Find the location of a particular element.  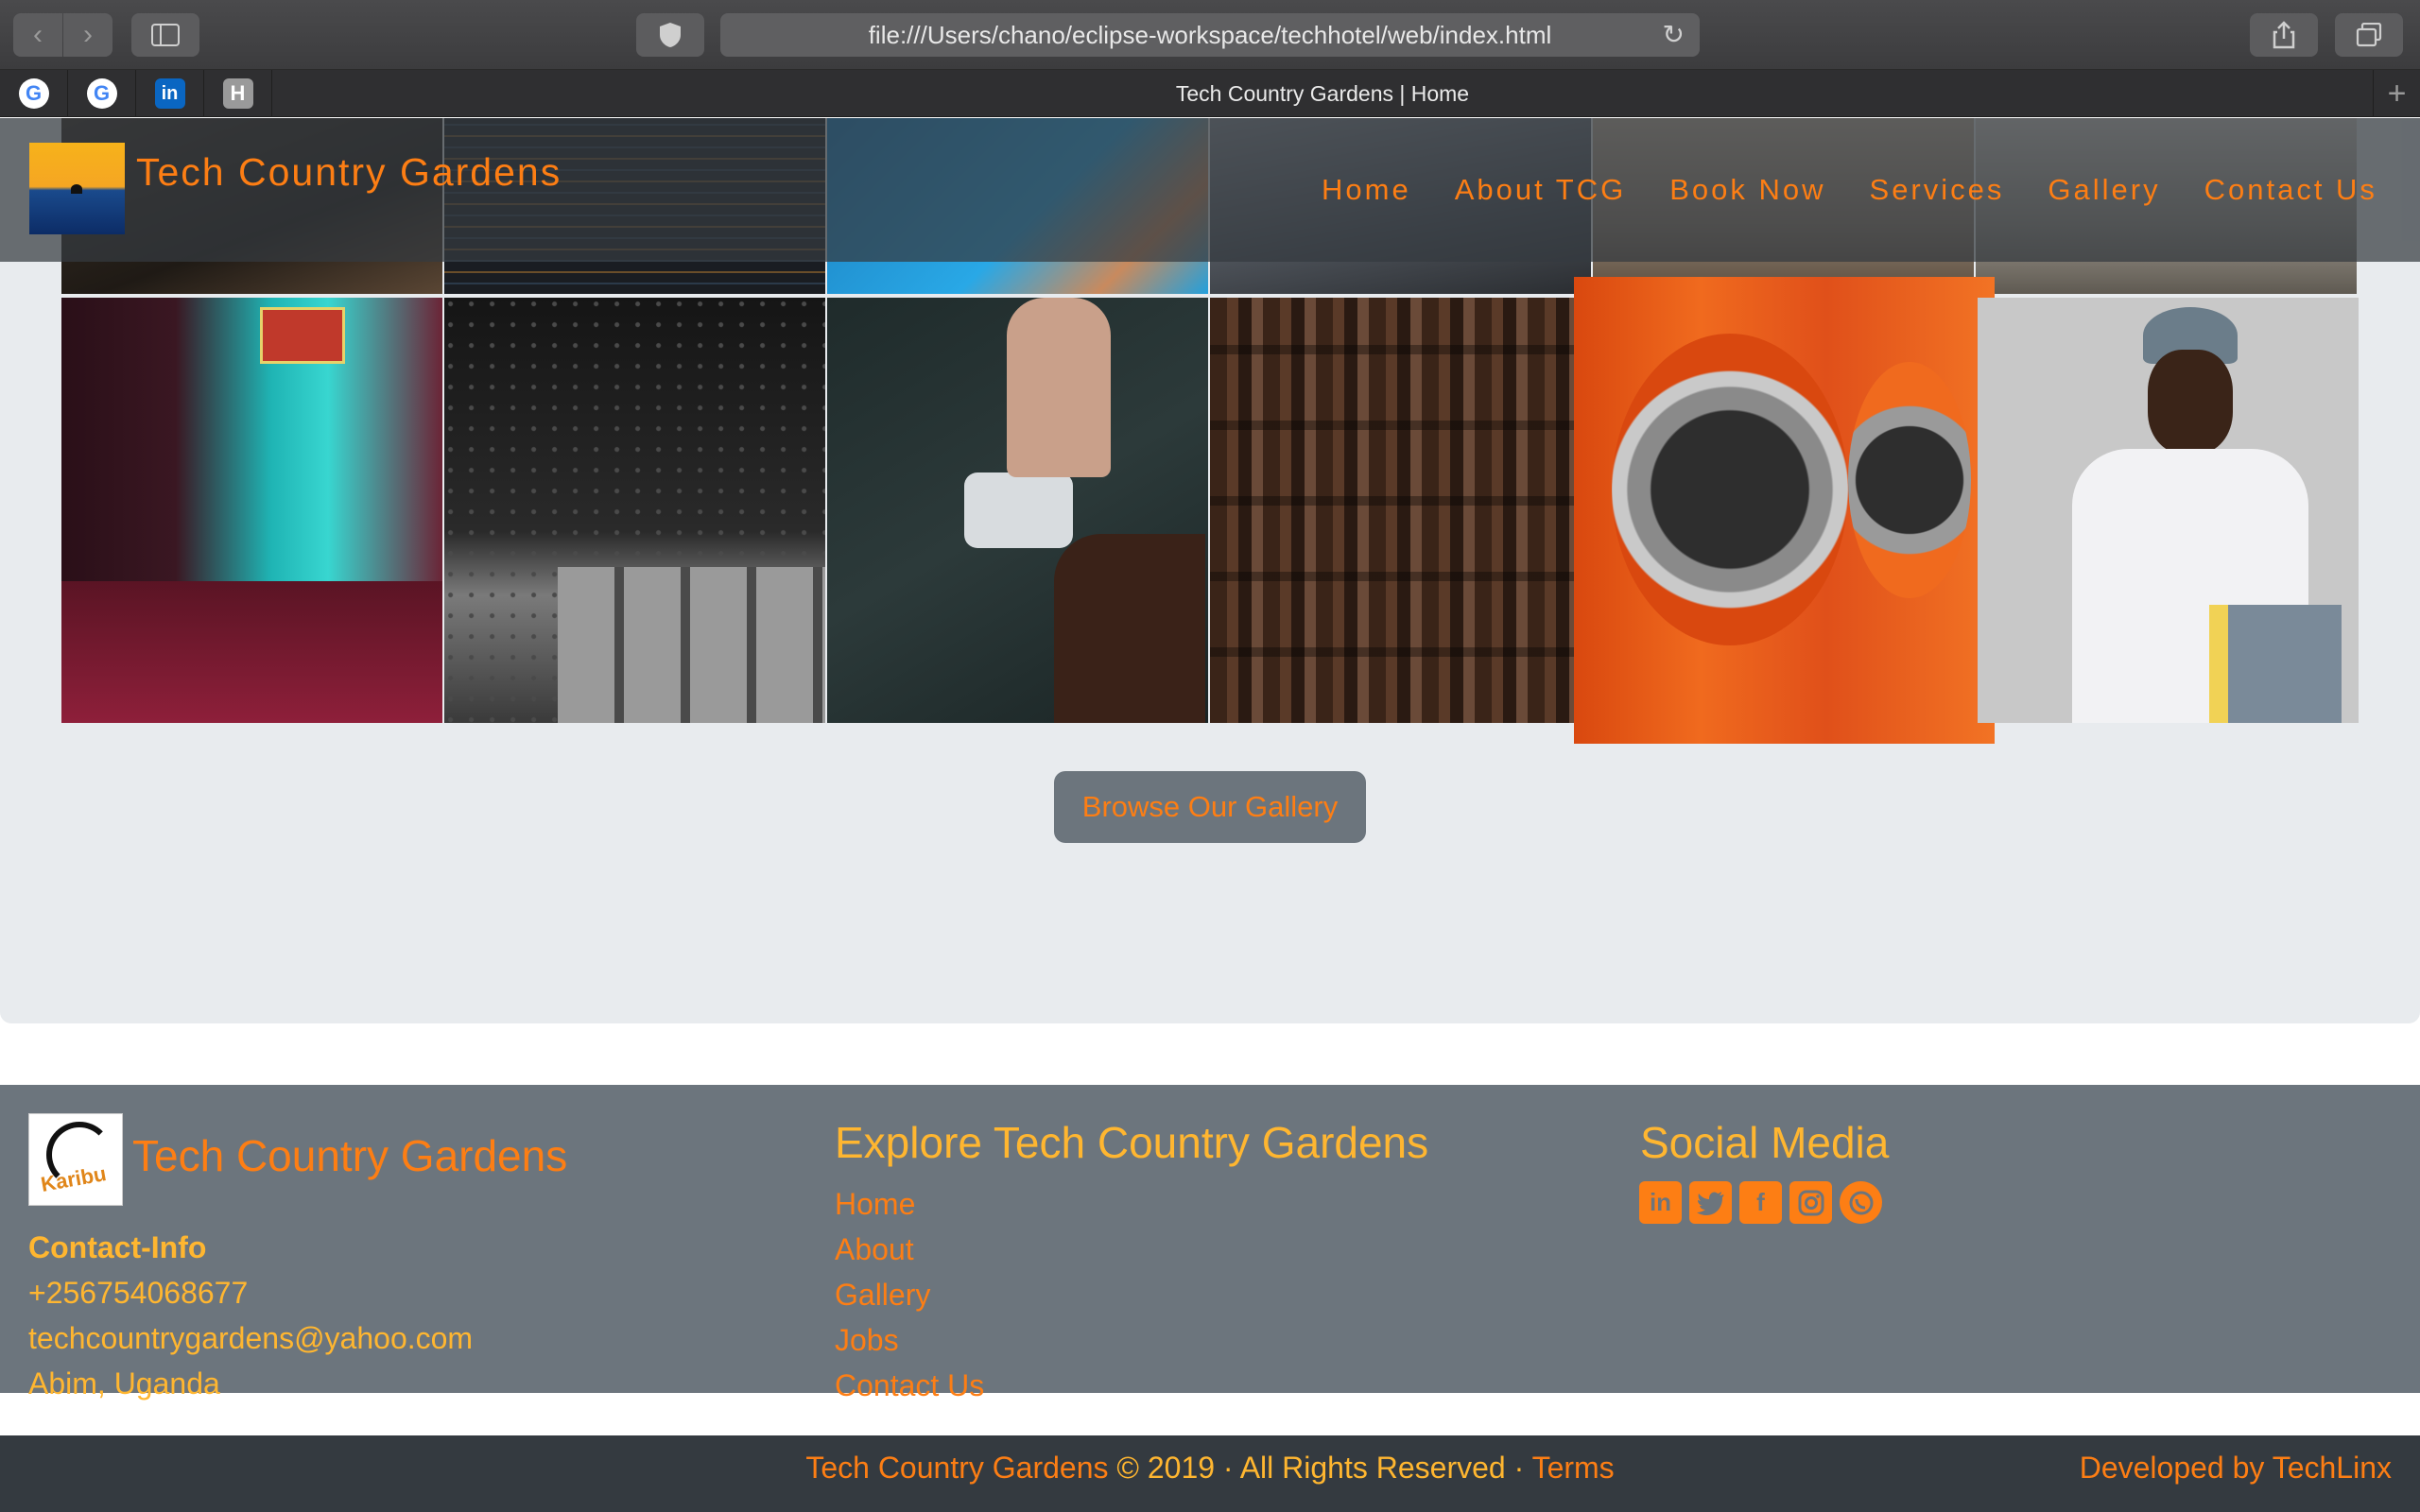

instagram-icon is located at coordinates (1810, 1202).